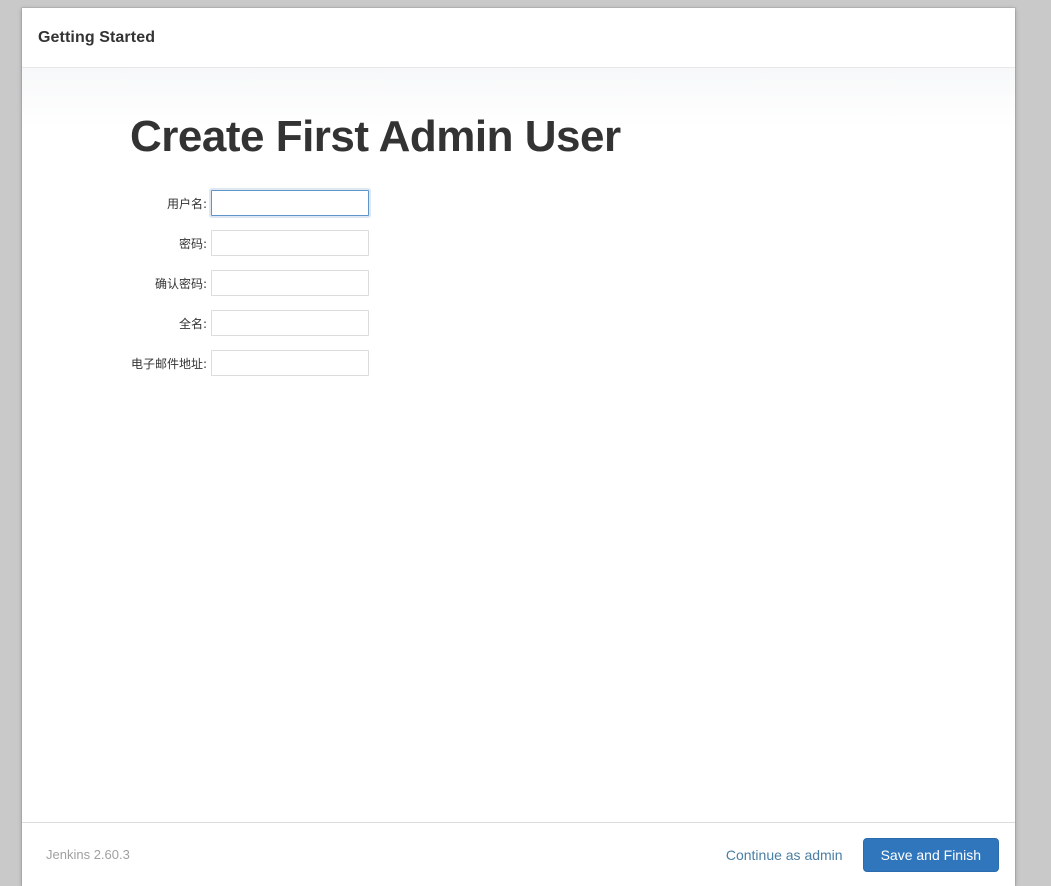 The image size is (1051, 886). I want to click on username-input, so click(290, 203).